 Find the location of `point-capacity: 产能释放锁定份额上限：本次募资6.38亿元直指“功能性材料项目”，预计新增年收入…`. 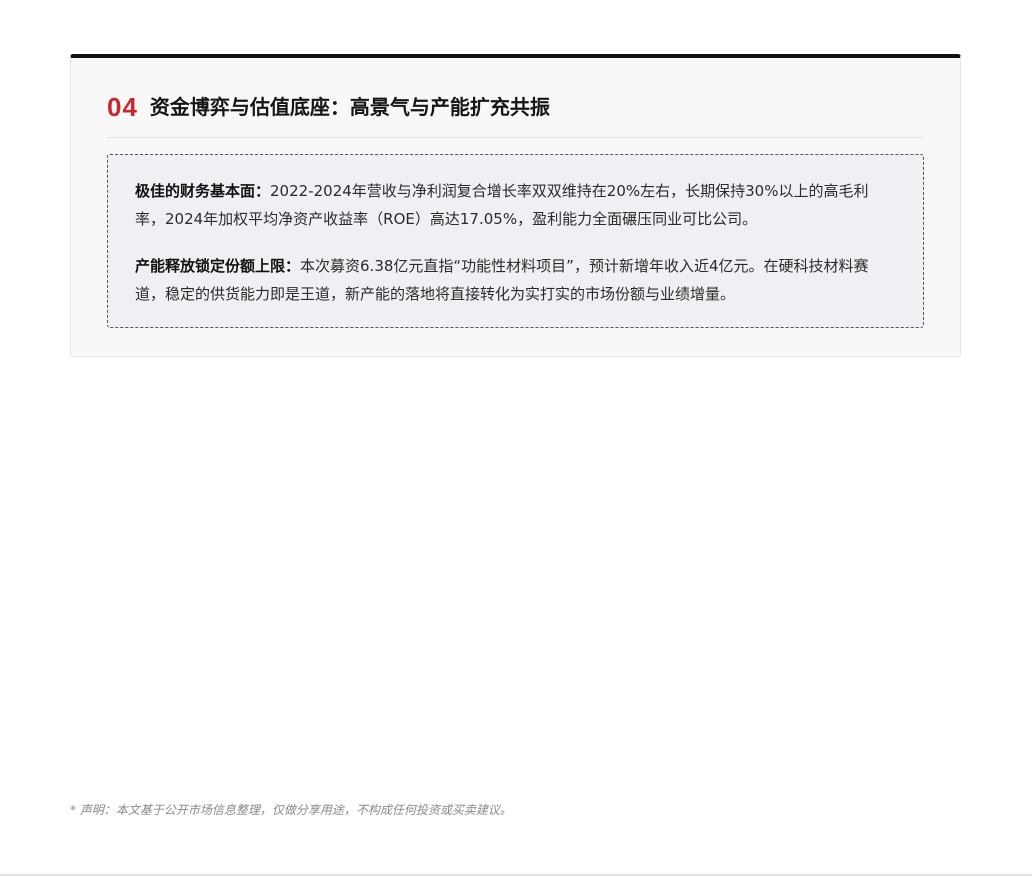

point-capacity: 产能释放锁定份额上限：本次募资6.38亿元直指“功能性材料项目”，预计新增年收入… is located at coordinates (516, 280).